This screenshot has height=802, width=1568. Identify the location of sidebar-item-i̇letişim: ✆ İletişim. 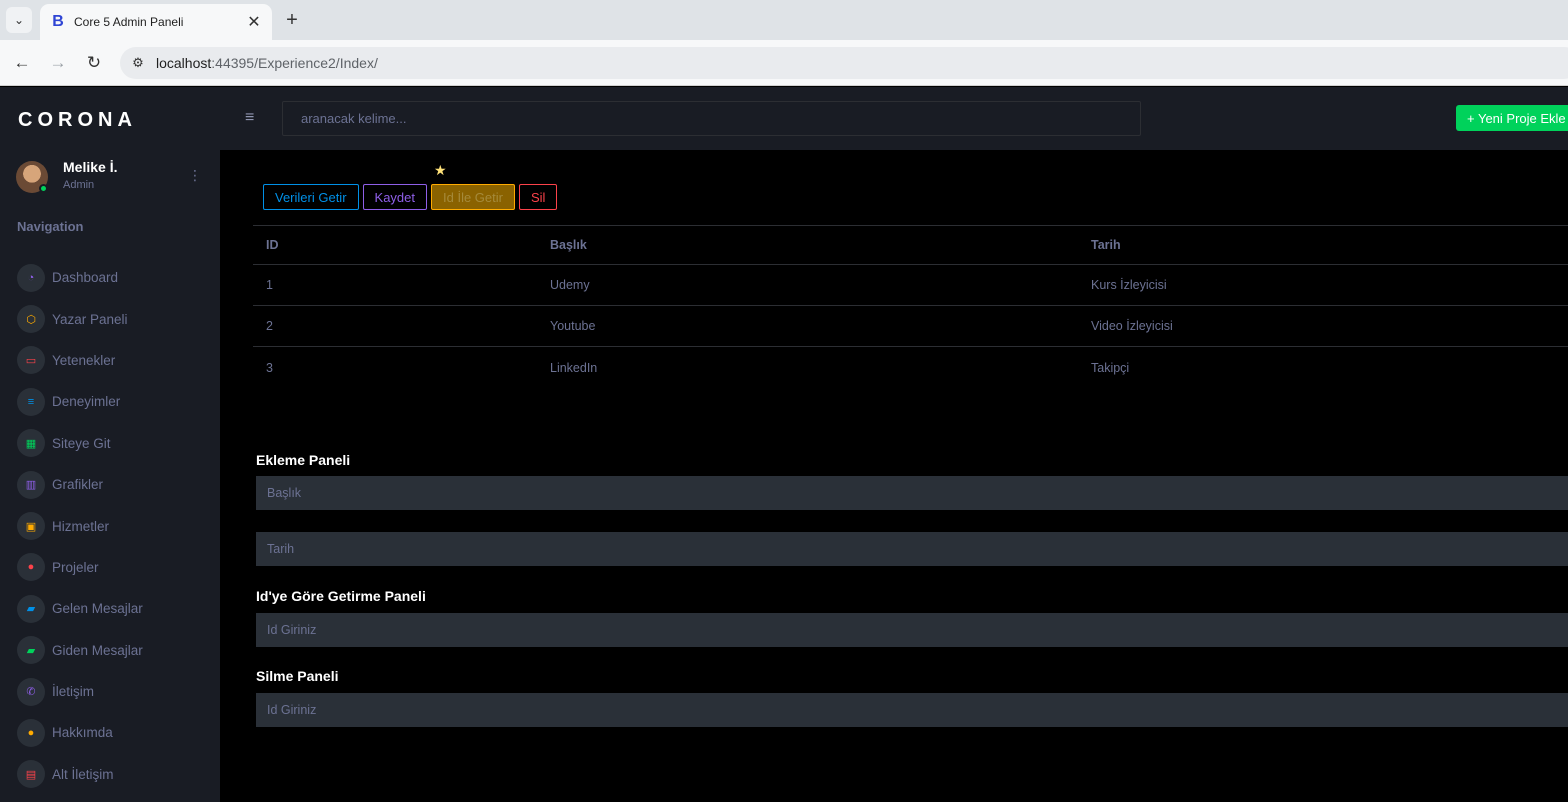
(117, 691).